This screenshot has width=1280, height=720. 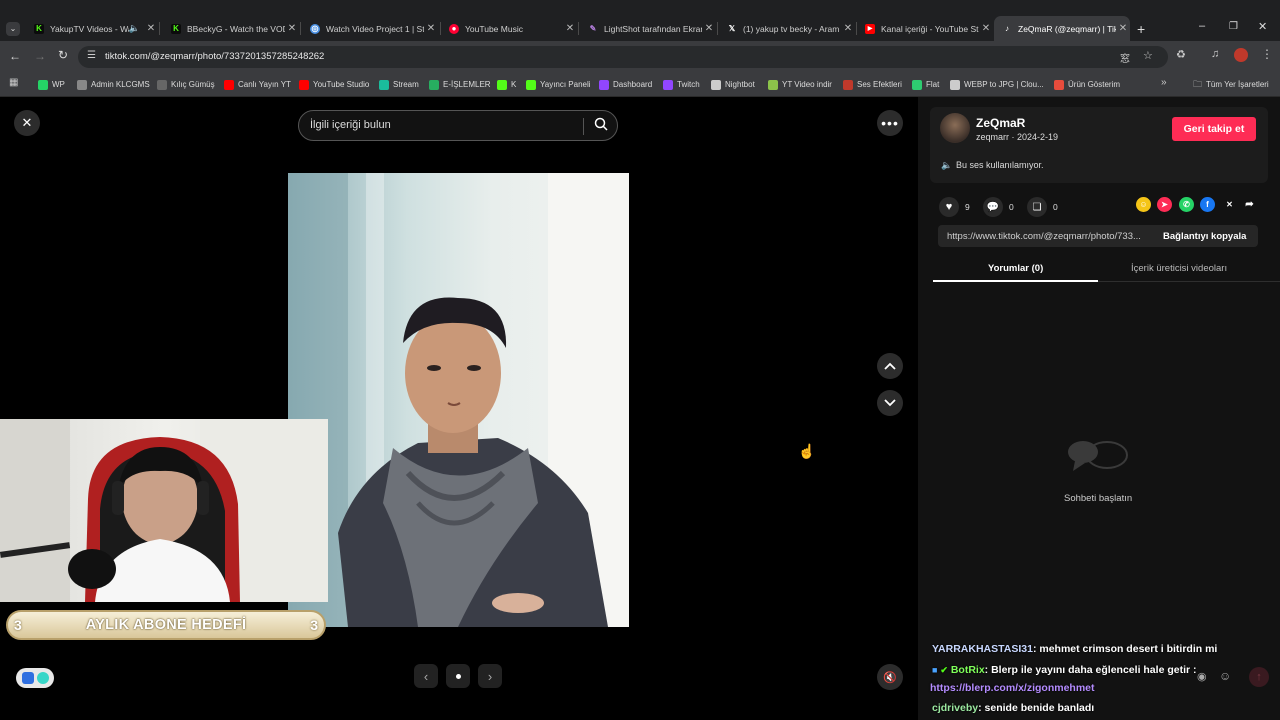 I want to click on chevron-up-icon, so click(x=890, y=366).